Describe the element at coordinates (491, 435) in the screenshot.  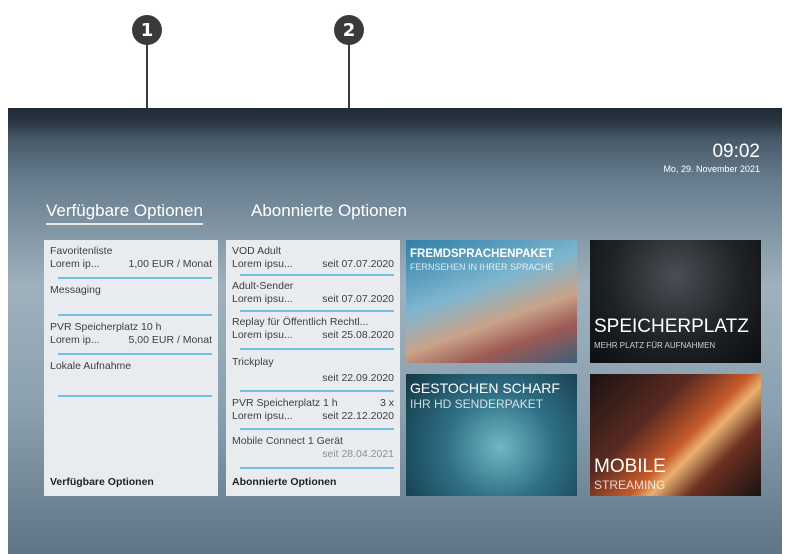
I see `tile-gestochen-scharf: GESTOCHEN SCHARF IHR HD SENDERPAKET` at that location.